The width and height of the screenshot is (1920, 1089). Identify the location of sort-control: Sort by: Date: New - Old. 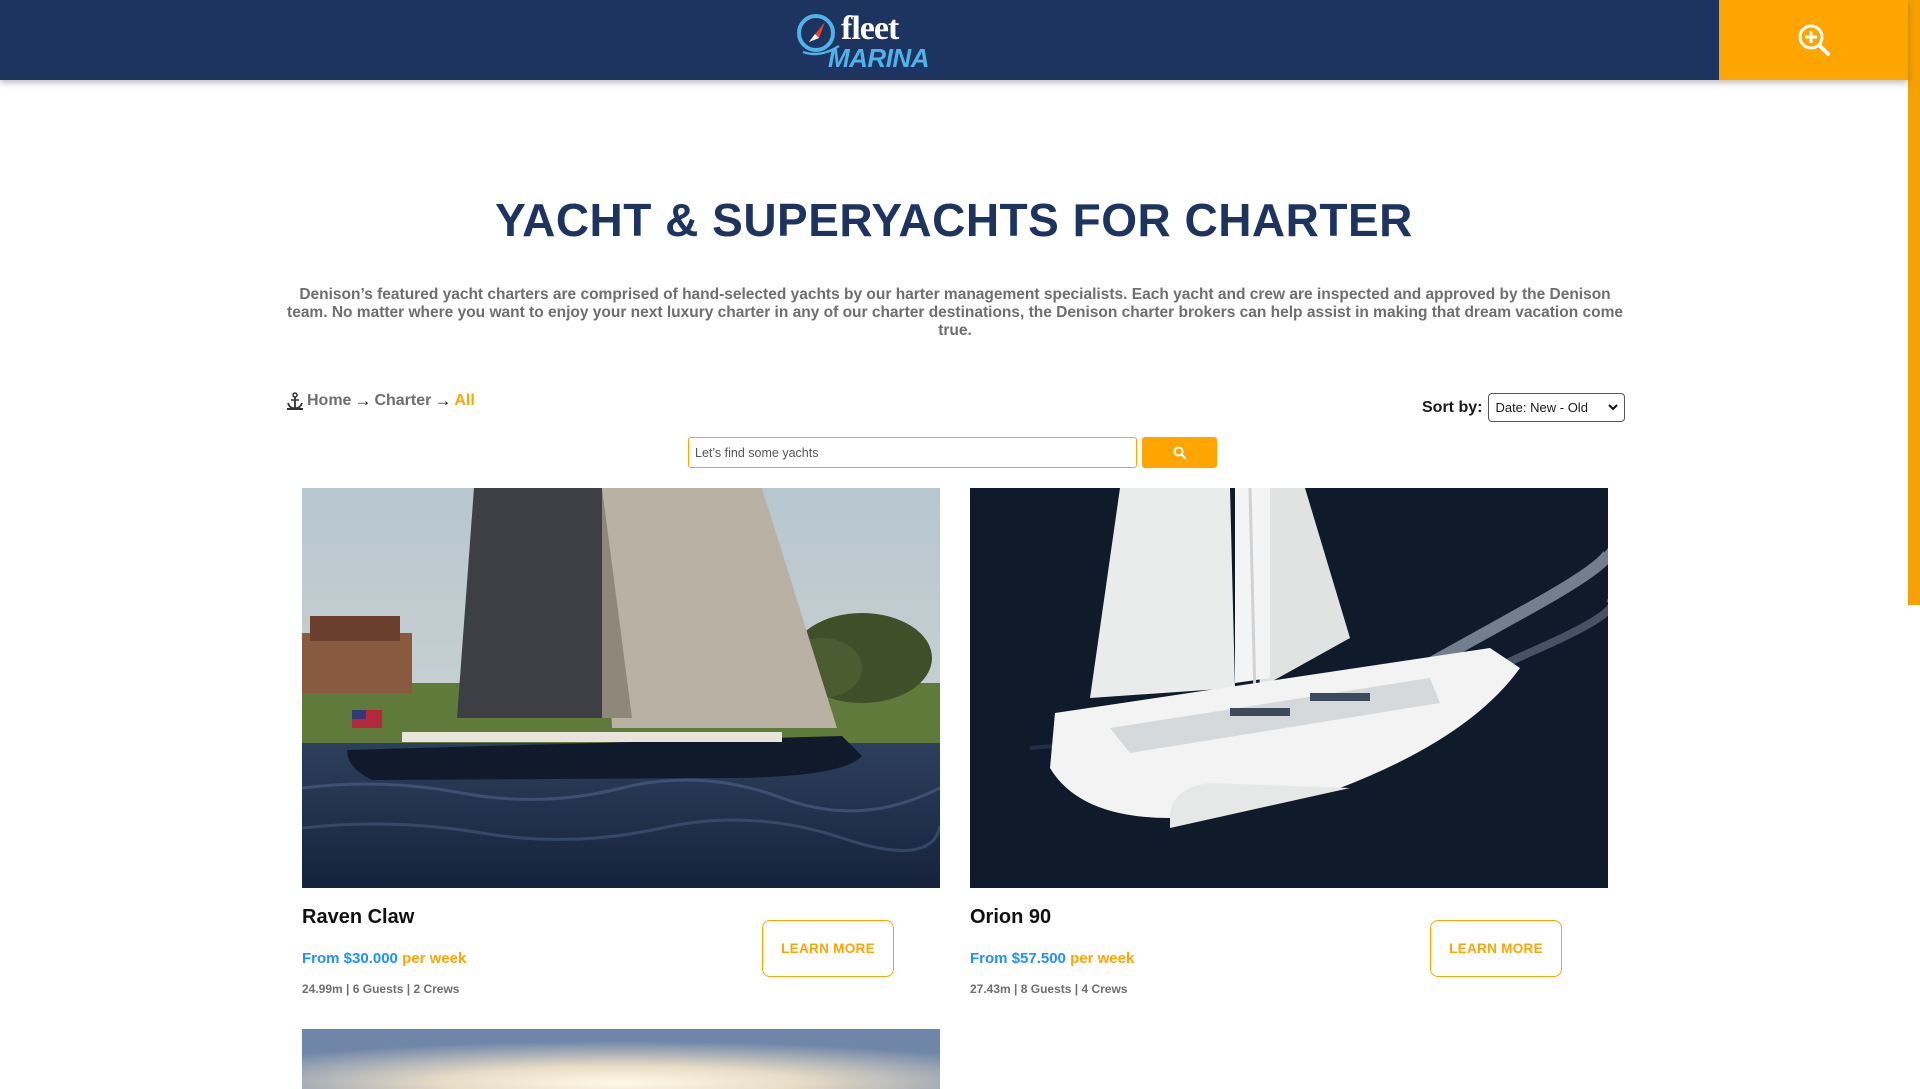
(1524, 407).